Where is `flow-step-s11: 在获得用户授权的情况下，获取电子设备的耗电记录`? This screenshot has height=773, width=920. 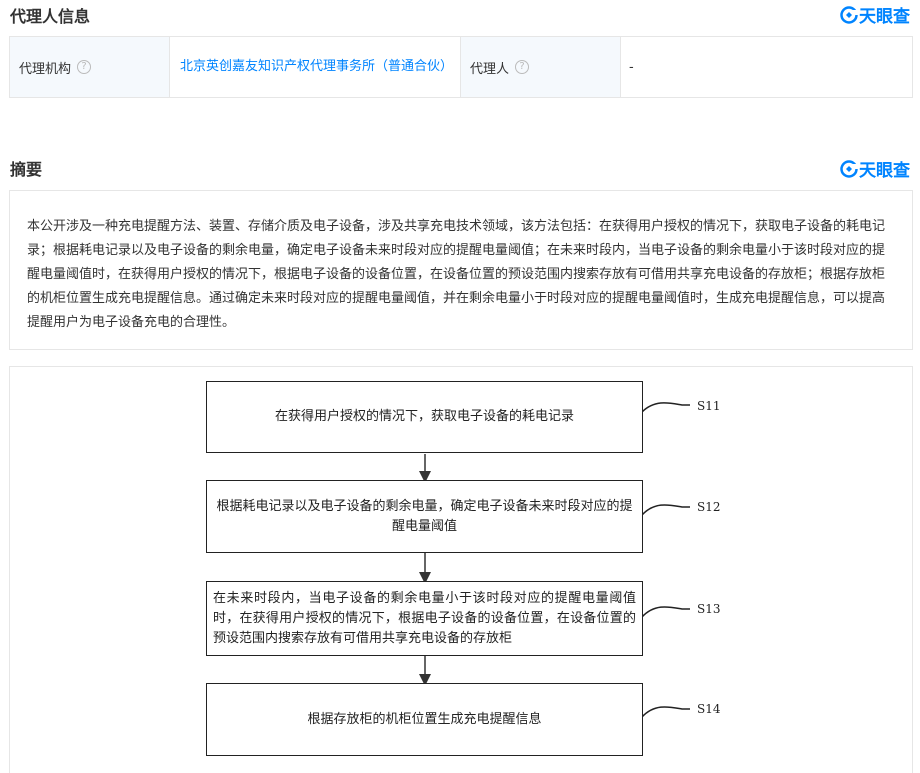 flow-step-s11: 在获得用户授权的情况下，获取电子设备的耗电记录 is located at coordinates (424, 417).